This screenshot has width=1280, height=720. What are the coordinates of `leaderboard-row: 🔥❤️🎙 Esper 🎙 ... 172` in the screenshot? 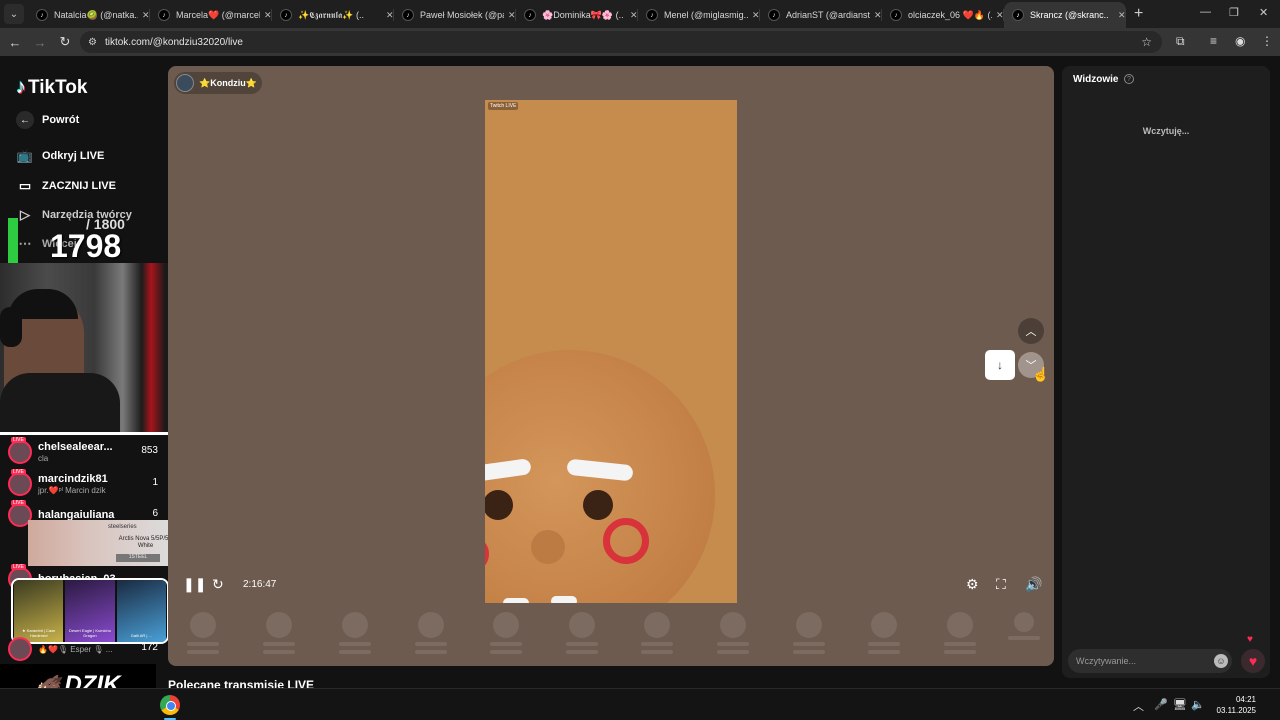 It's located at (83, 649).